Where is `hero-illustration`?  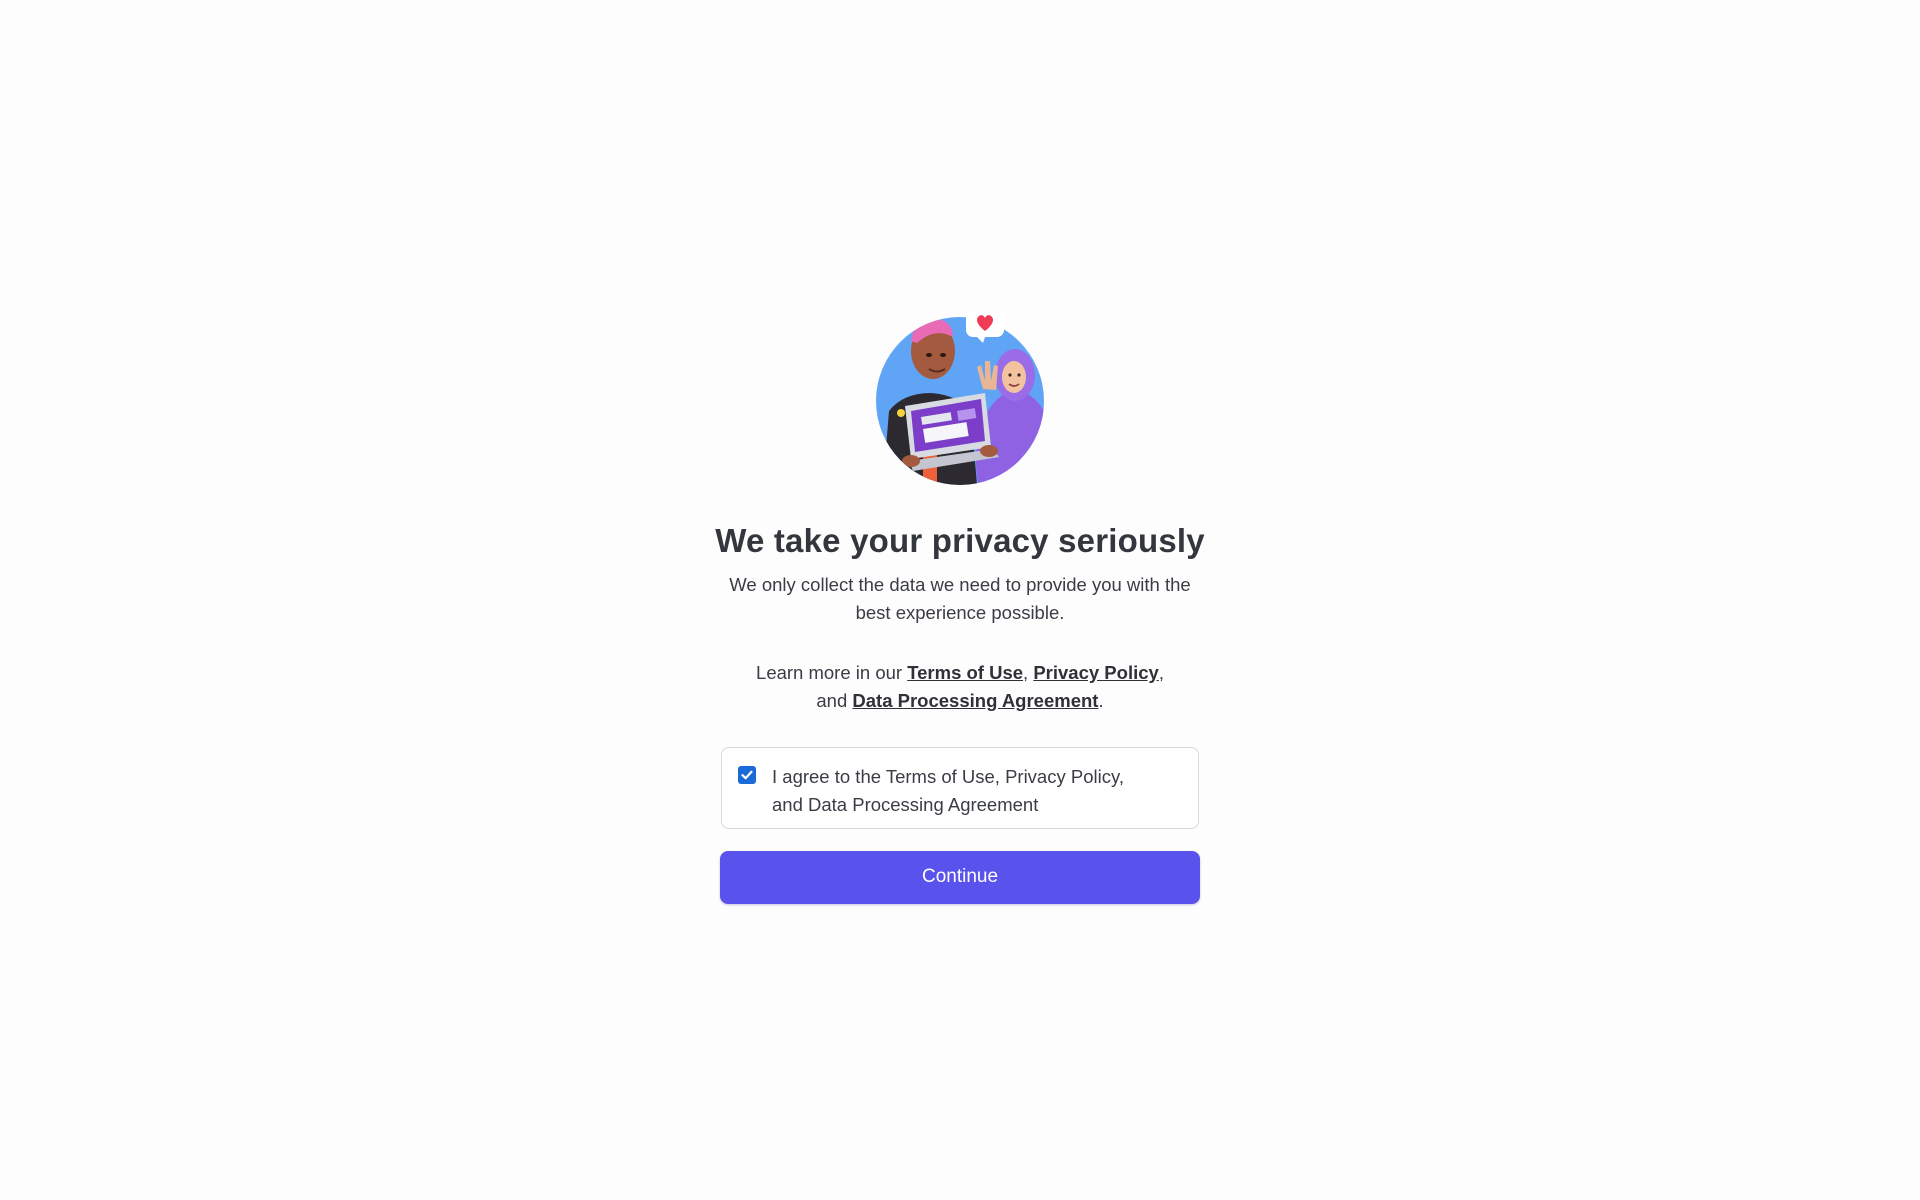
hero-illustration is located at coordinates (960, 398).